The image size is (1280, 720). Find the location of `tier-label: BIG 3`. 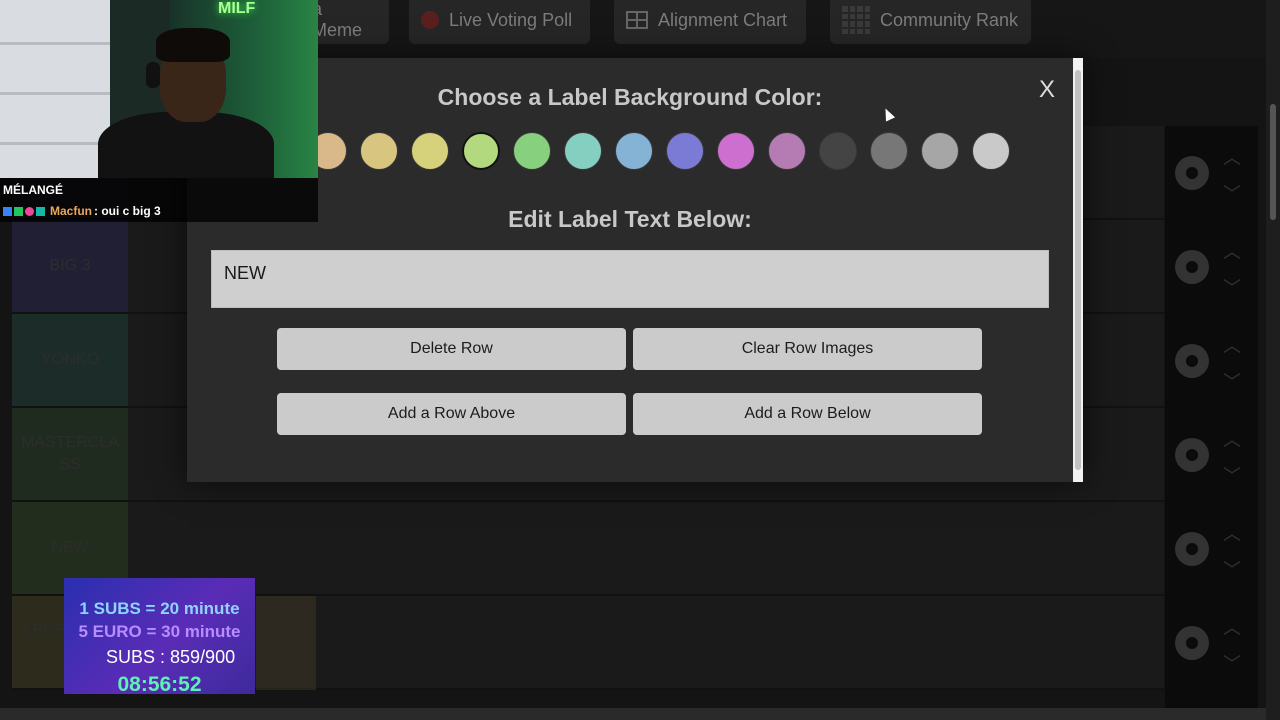

tier-label: BIG 3 is located at coordinates (70, 266).